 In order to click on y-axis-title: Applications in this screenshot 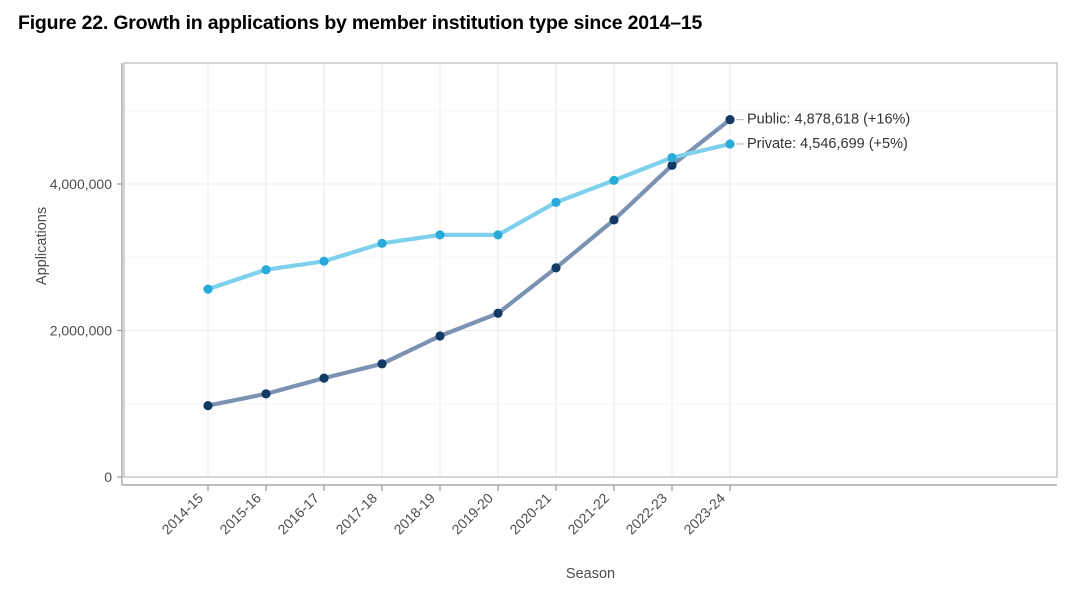, I will do `click(42, 246)`.